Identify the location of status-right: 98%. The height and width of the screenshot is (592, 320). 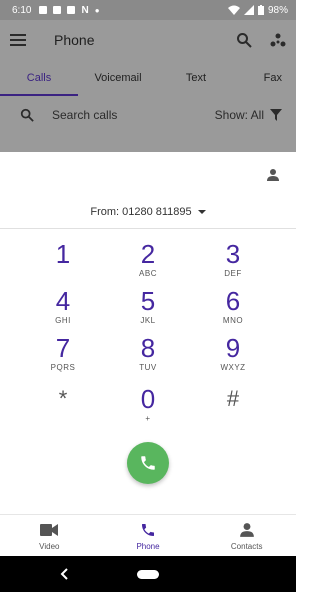
(257, 10).